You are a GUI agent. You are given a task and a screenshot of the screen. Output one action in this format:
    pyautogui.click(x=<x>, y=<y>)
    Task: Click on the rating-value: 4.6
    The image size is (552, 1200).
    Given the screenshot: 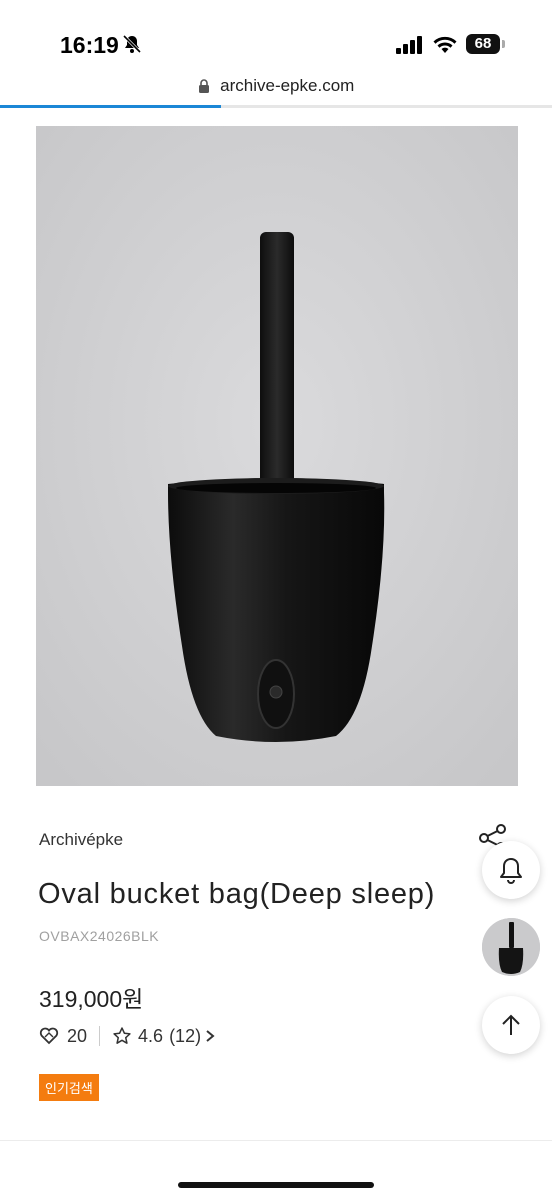 What is the action you would take?
    pyautogui.click(x=151, y=1035)
    